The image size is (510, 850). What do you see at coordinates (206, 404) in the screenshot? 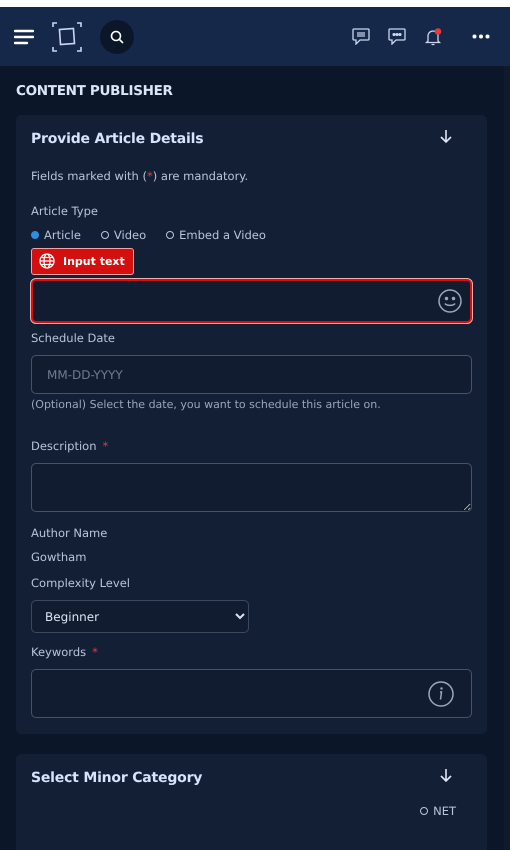
I see `hint-text: (Optional) Select the date, you want to schedule this article on.` at bounding box center [206, 404].